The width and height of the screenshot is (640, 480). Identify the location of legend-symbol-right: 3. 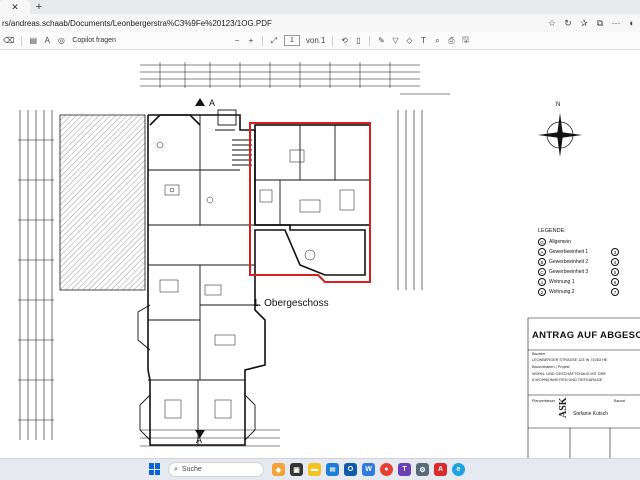
(615, 252).